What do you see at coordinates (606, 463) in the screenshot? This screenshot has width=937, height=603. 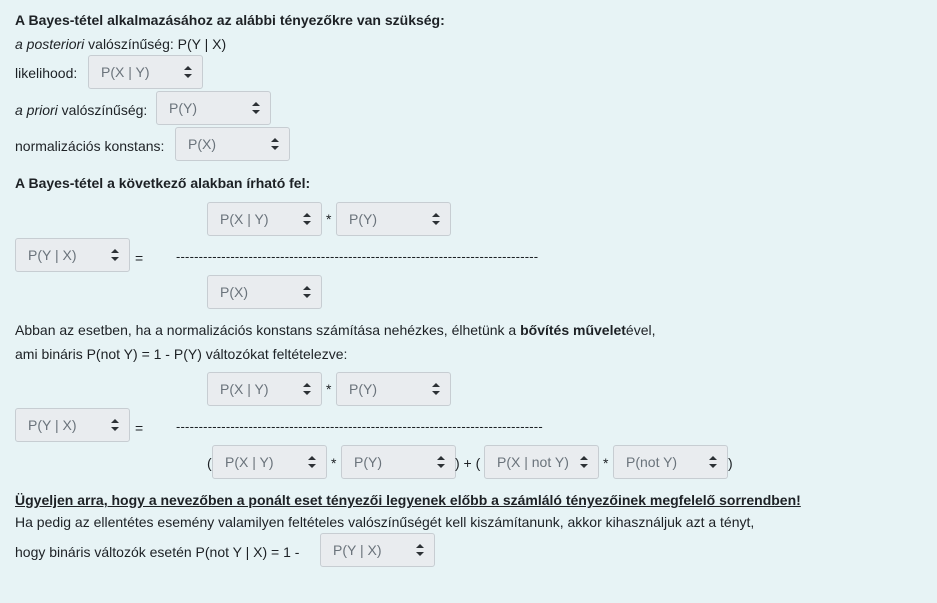 I see `eq2-multiply-den-2: *` at bounding box center [606, 463].